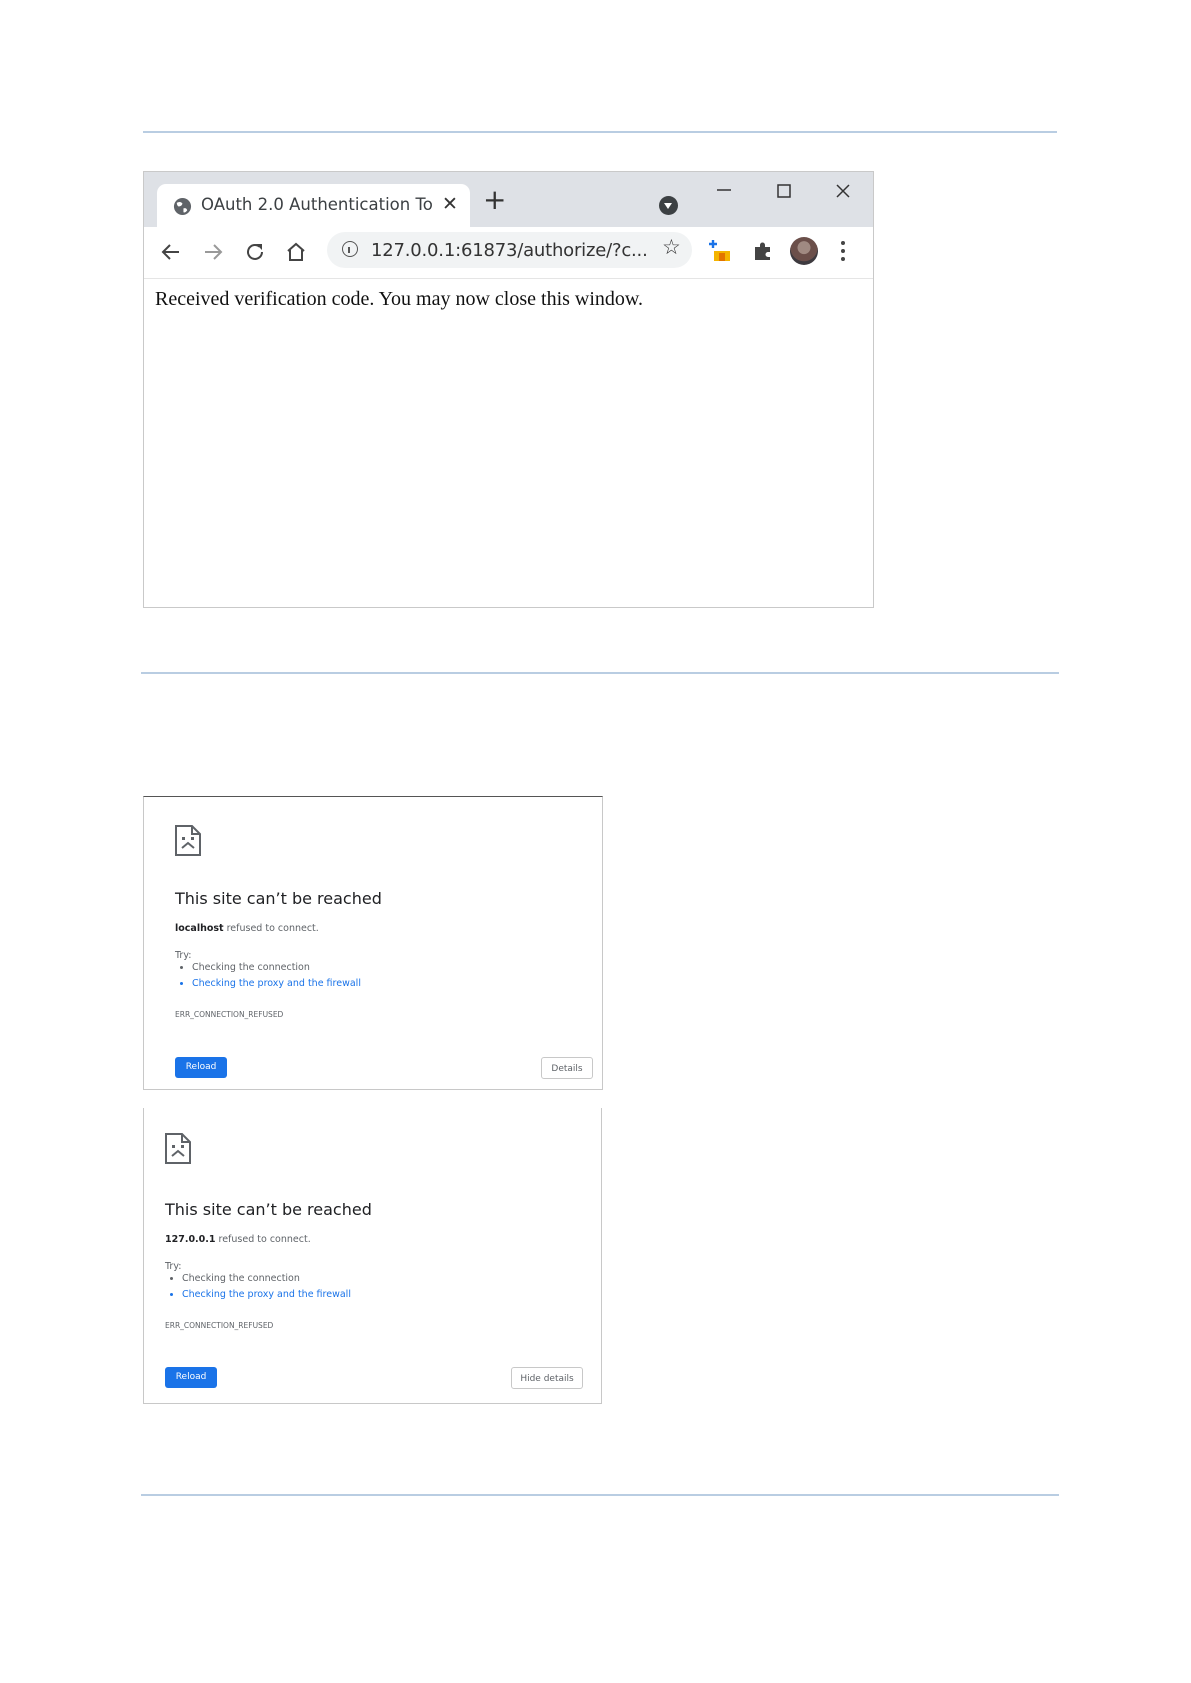  Describe the element at coordinates (784, 191) in the screenshot. I see `maximize-icon` at that location.